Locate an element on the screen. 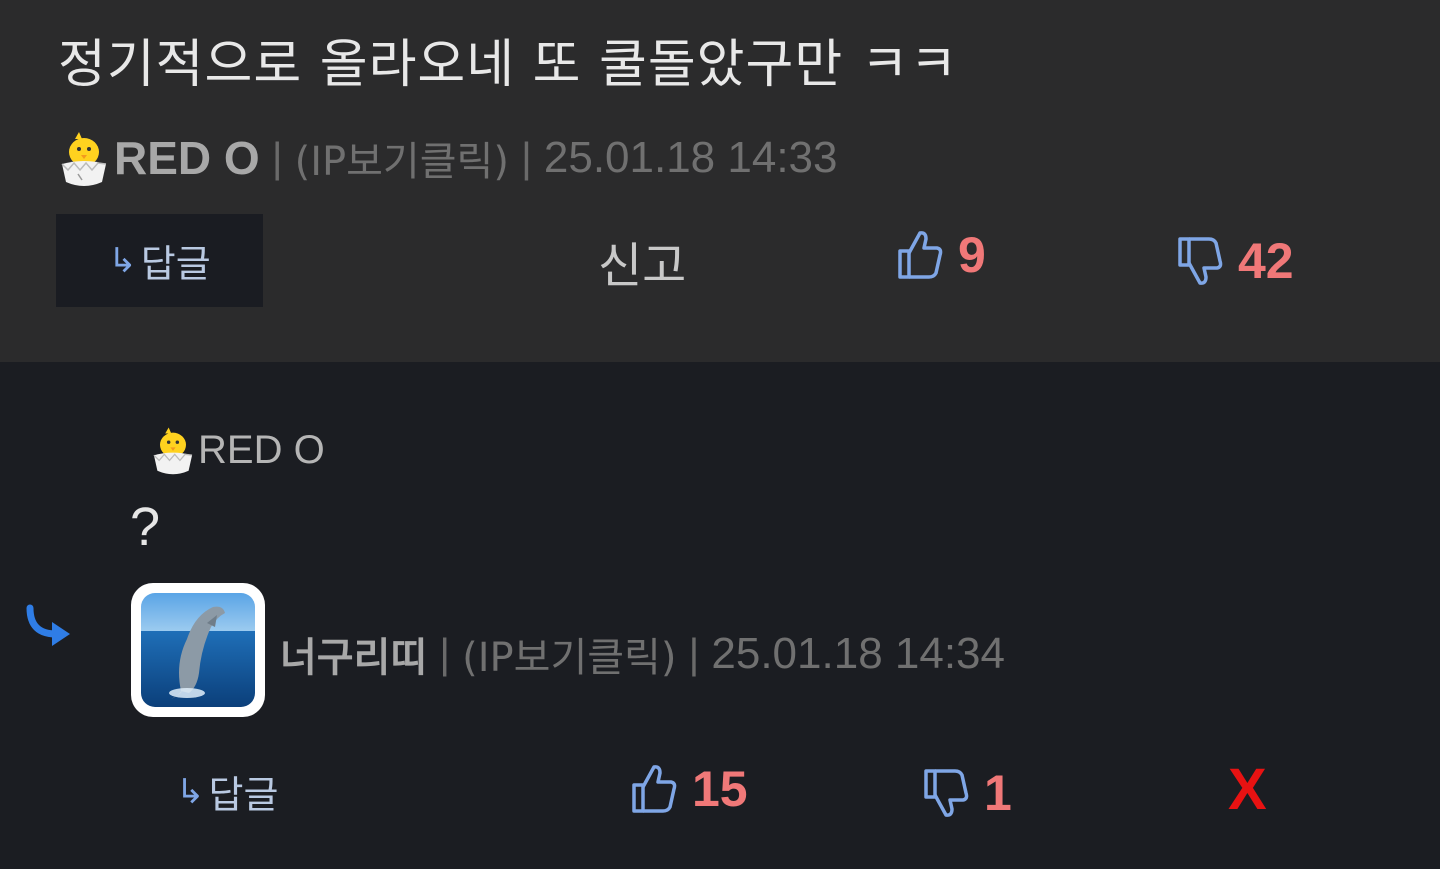 The height and width of the screenshot is (869, 1440). downvote-button: 1 is located at coordinates (967, 793).